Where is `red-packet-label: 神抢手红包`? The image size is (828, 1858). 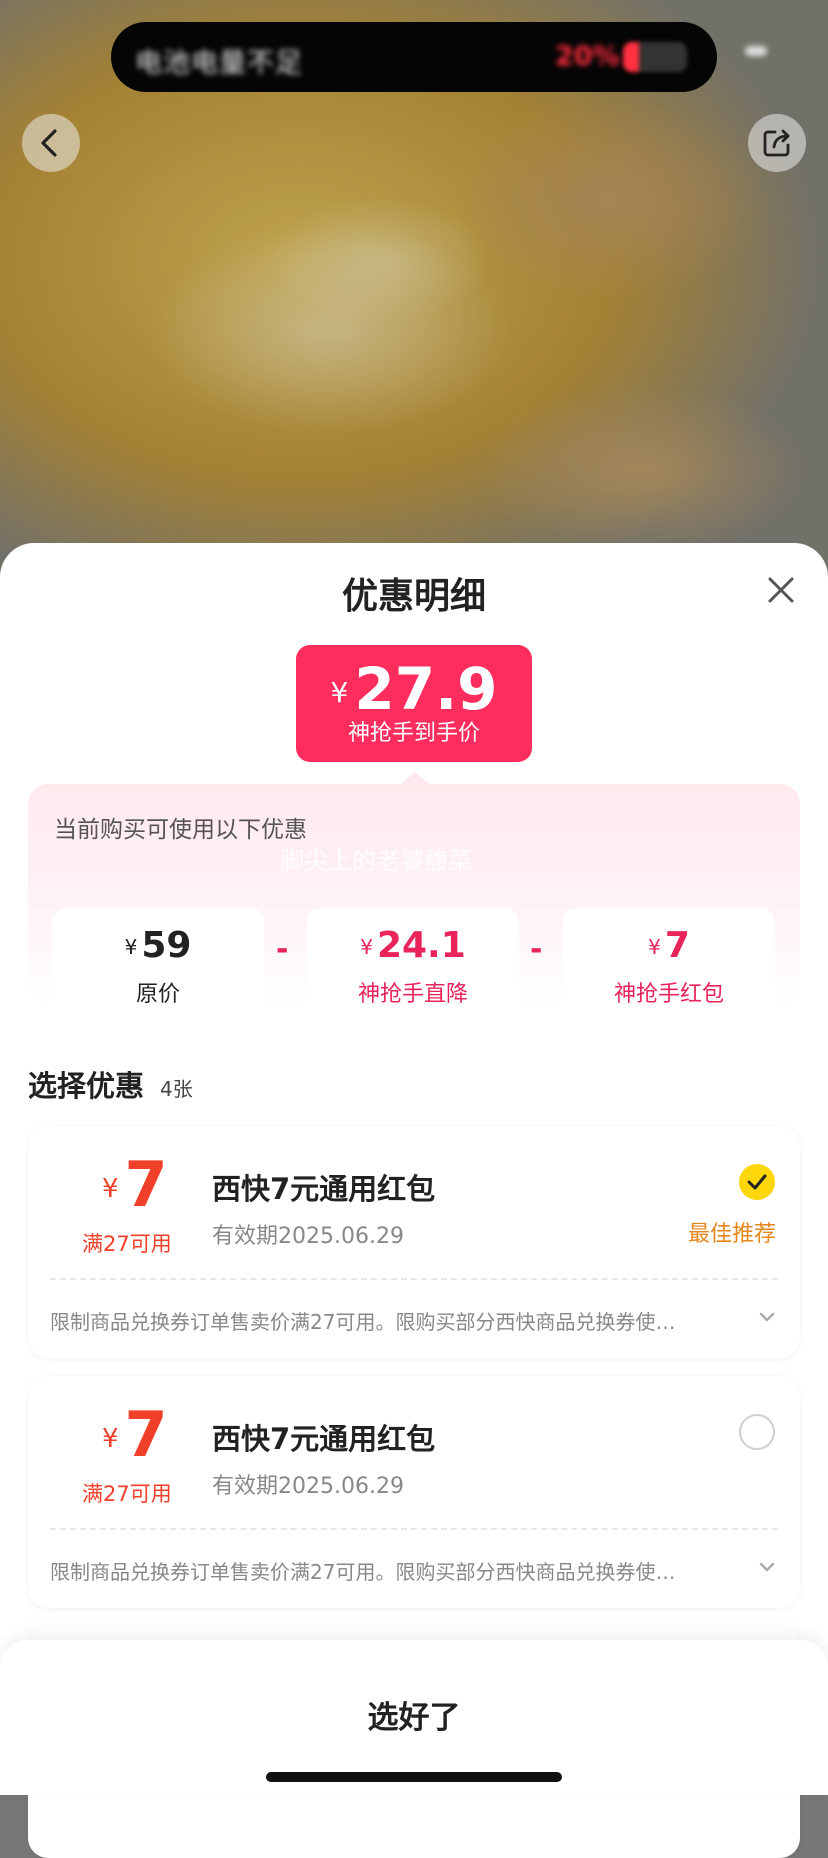
red-packet-label: 神抢手红包 is located at coordinates (668, 994).